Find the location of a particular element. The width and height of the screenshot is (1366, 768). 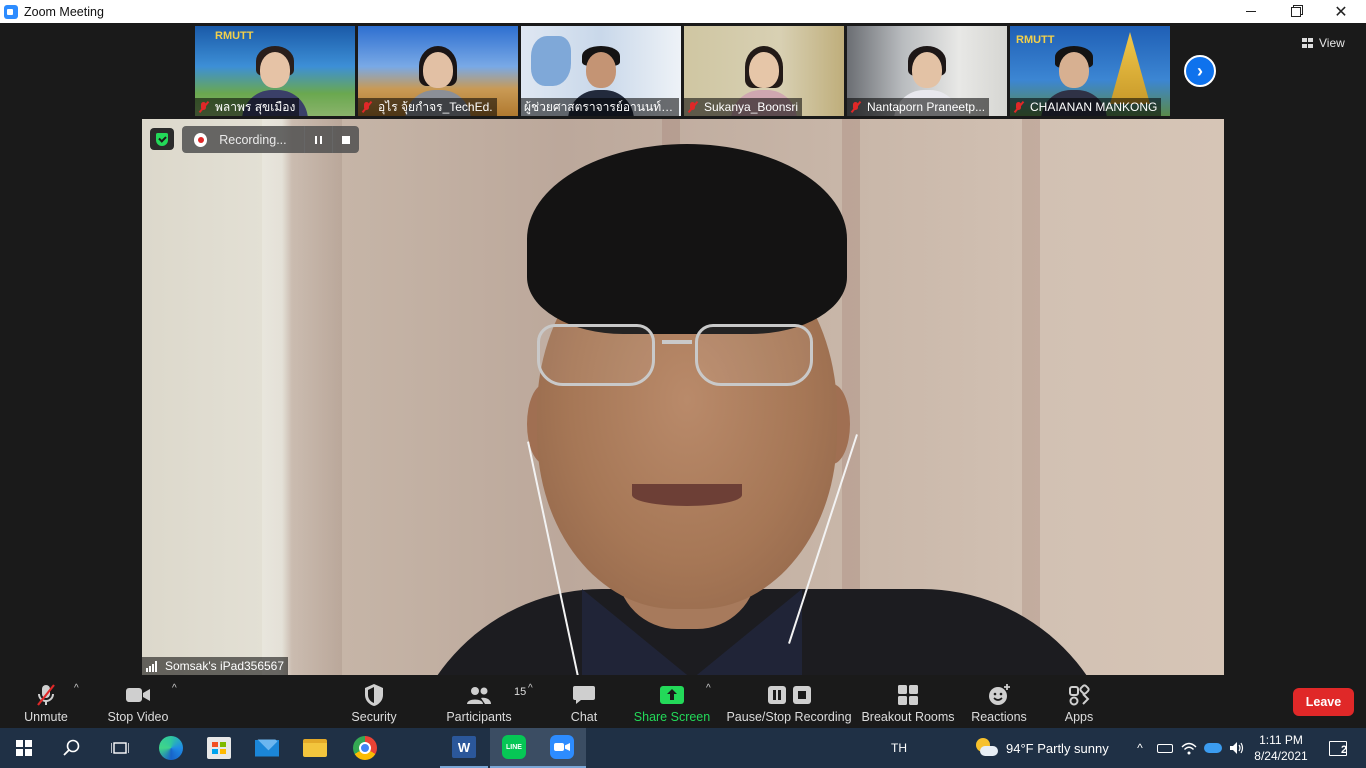

grid-view-icon is located at coordinates (1307, 43).